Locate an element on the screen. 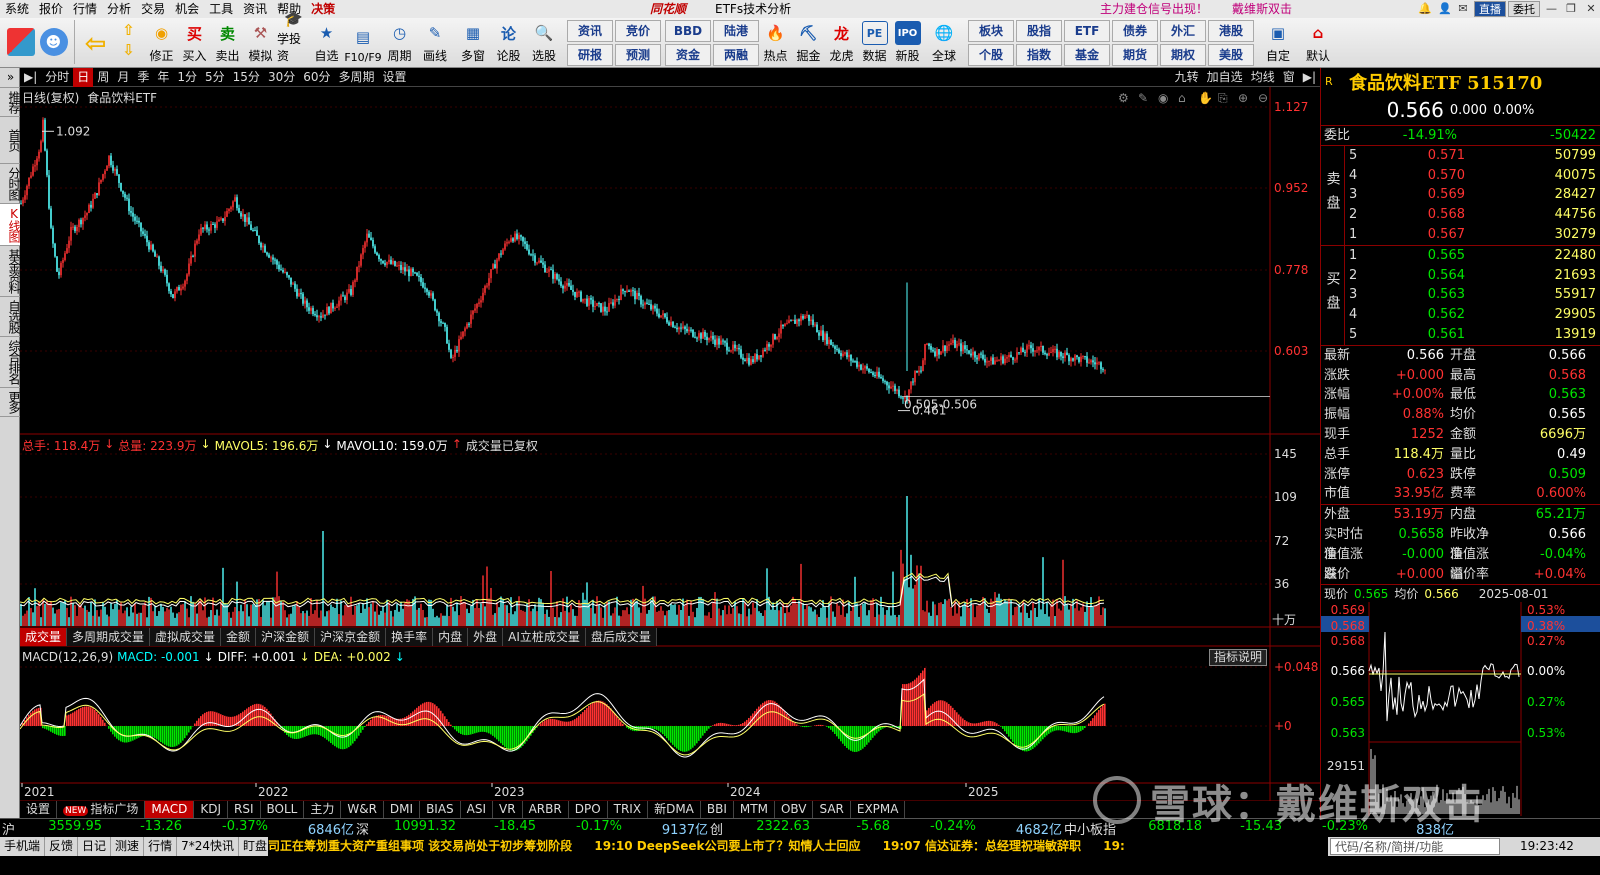 This screenshot has width=1600, height=875. index-item: 中小板指 6818.18 -15.43 -0.23% 838亿 is located at coordinates (1258, 828).